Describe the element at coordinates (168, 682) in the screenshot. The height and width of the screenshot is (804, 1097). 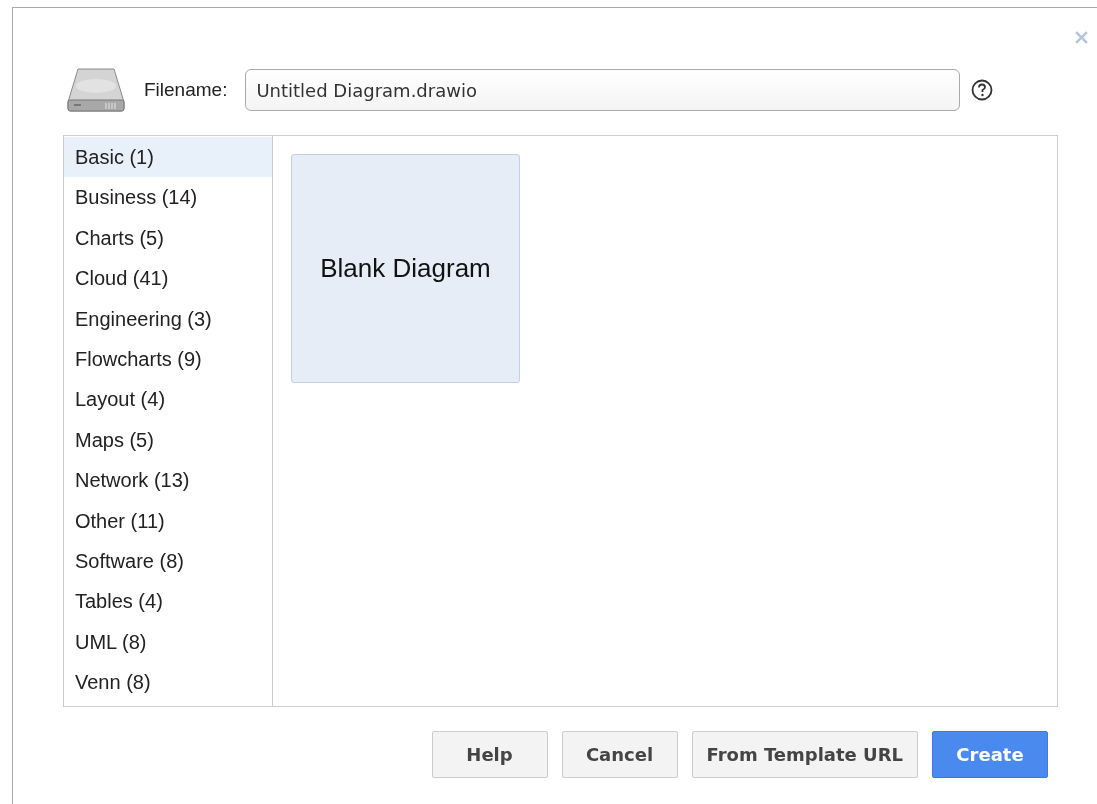
I see `category-item: Venn (8)` at that location.